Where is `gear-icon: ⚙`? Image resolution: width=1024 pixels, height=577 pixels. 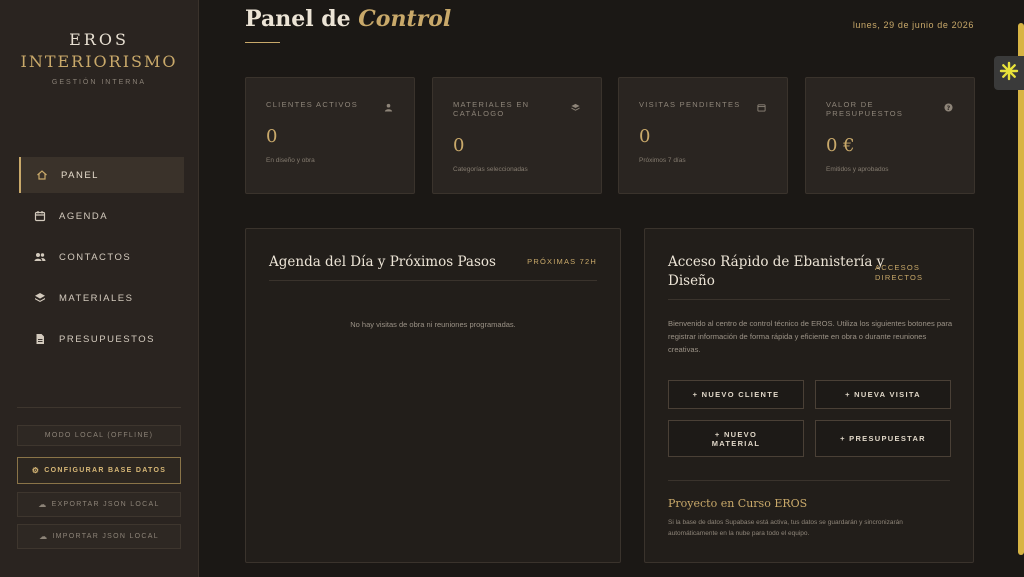 gear-icon: ⚙ is located at coordinates (36, 470).